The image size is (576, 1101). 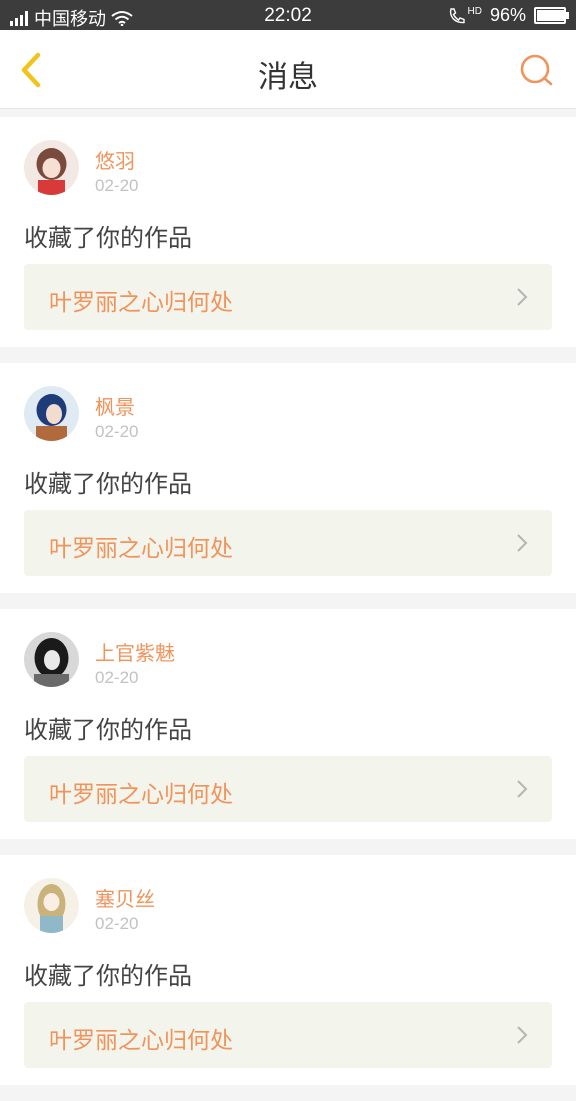 What do you see at coordinates (115, 405) in the screenshot?
I see `user-name: 枫景` at bounding box center [115, 405].